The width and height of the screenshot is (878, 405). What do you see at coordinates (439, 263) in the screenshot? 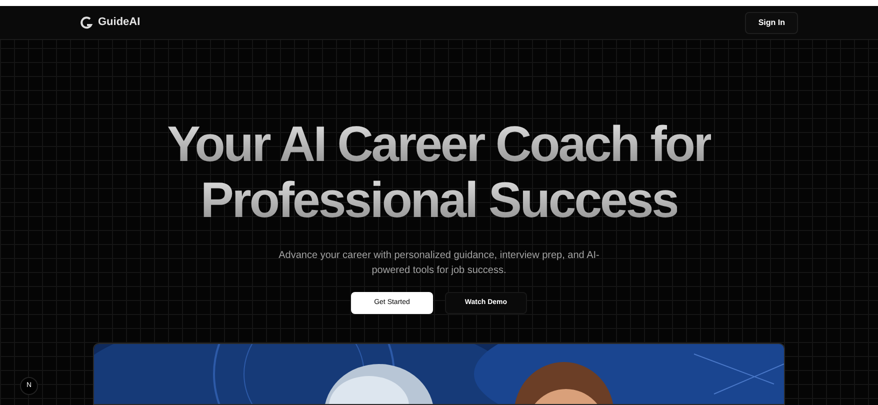
I see `hero-subtitle: Advance your career with personalized guidance, interview prep, and AI-powered tools for job success.` at bounding box center [439, 263].